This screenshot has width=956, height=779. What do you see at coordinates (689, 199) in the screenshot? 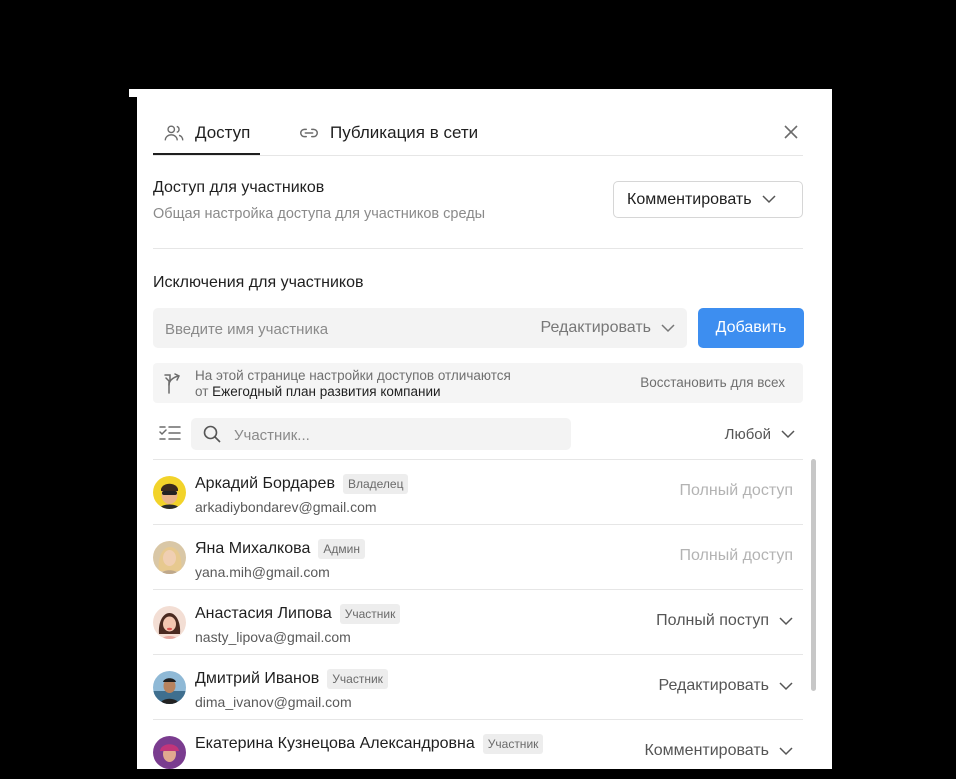
I see `participants-access-value: Комментировать` at bounding box center [689, 199].